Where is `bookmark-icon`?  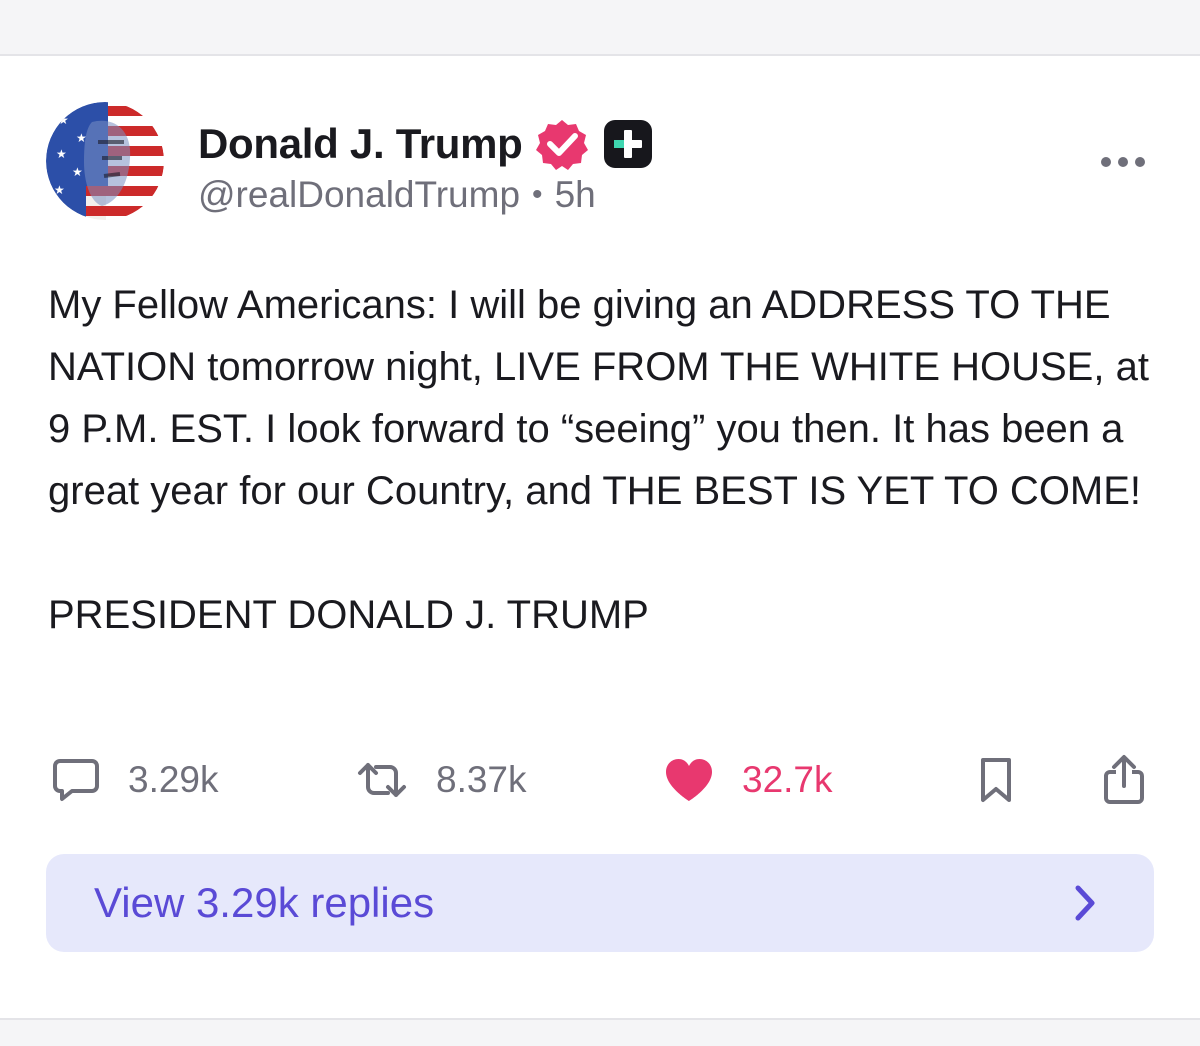
bookmark-icon is located at coordinates (996, 780).